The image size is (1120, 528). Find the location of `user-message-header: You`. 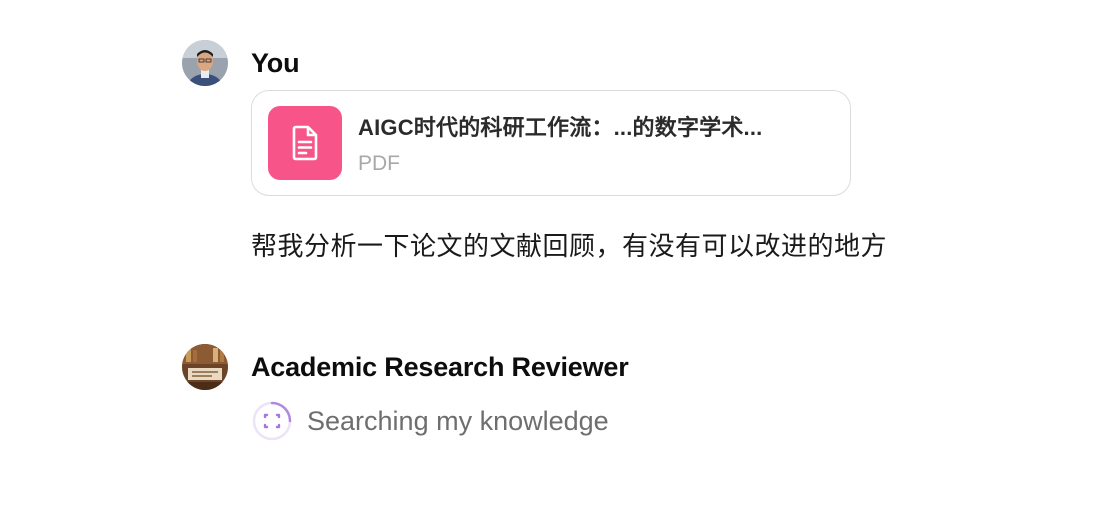

user-message-header: You is located at coordinates (621, 63).